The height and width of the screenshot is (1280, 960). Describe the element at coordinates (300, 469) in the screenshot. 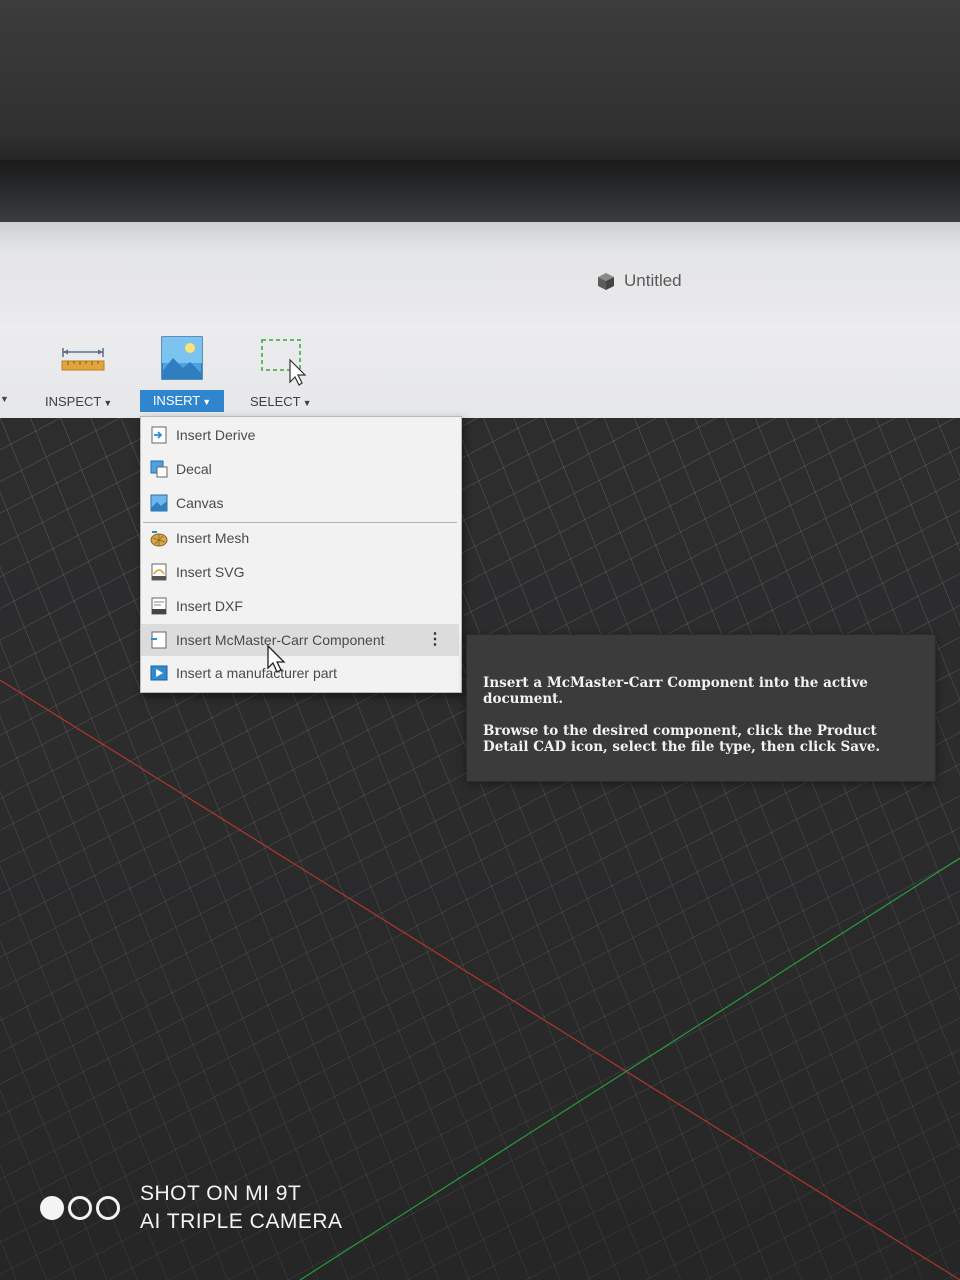

I see `menu-item-decal: Decal` at that location.